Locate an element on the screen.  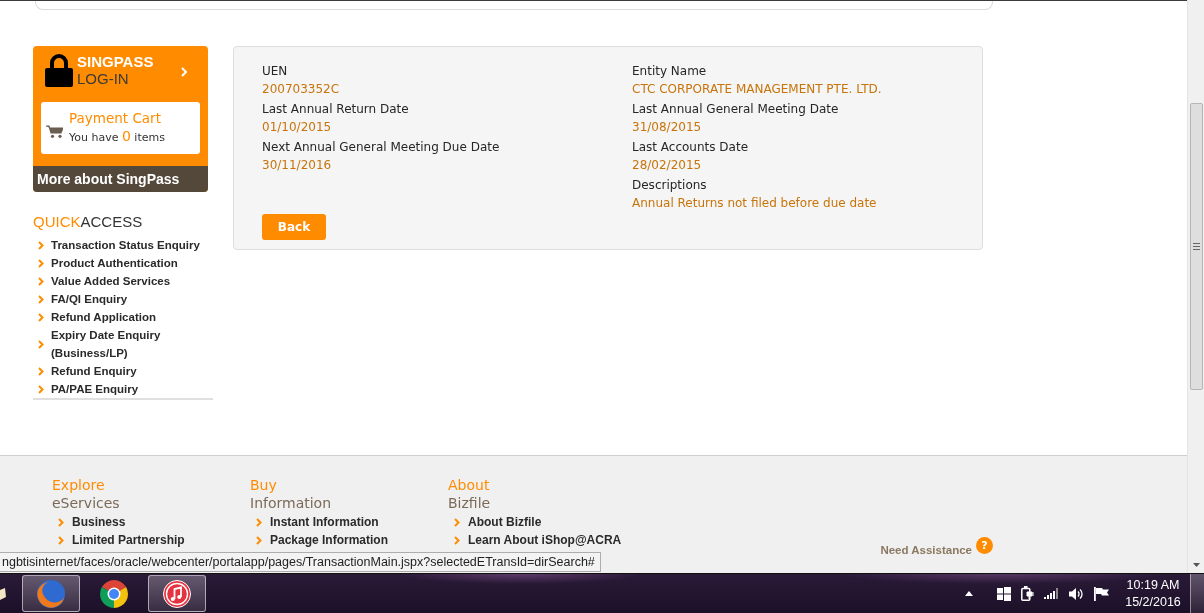
padlock-icon is located at coordinates (59, 70).